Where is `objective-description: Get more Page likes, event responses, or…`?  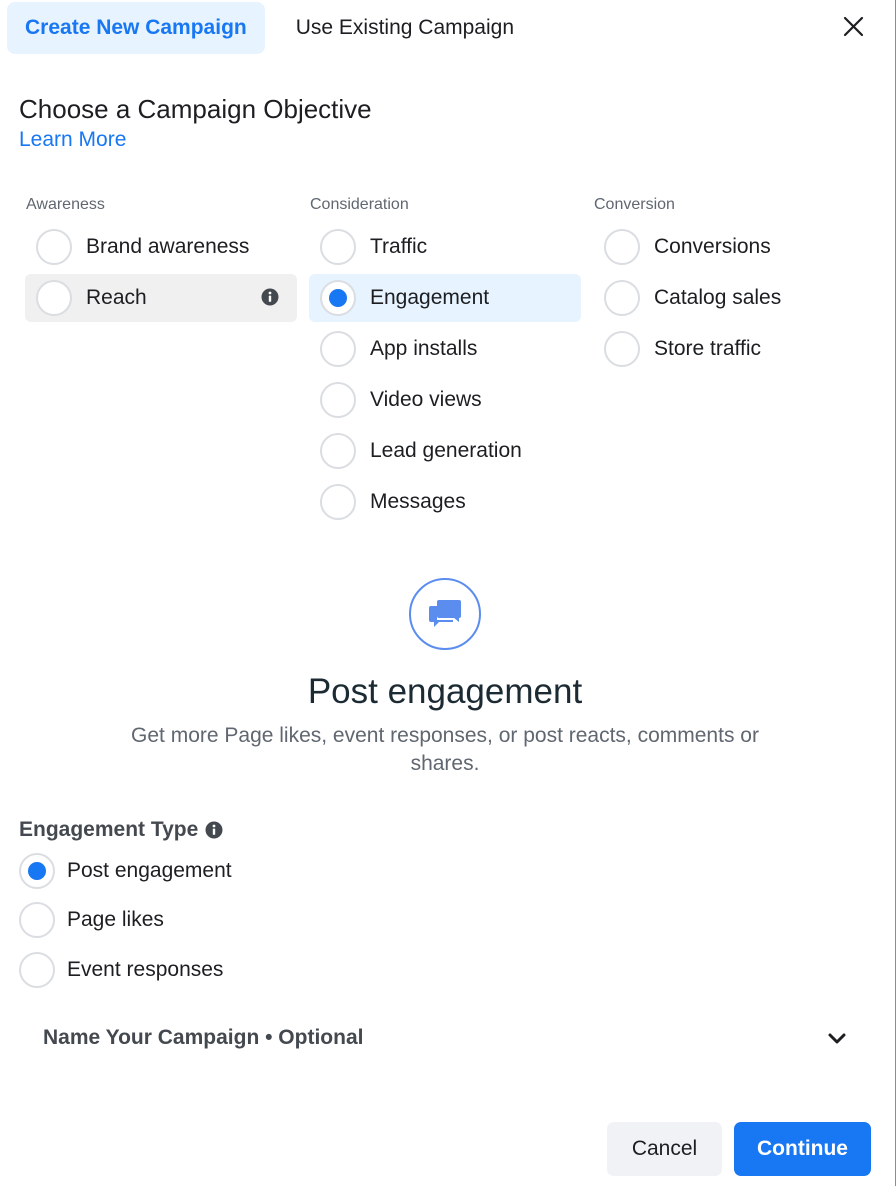
objective-description: Get more Page likes, event responses, or… is located at coordinates (445, 749).